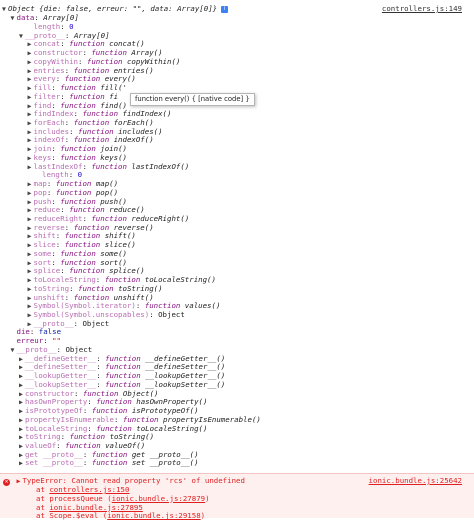 This screenshot has height=521, width=474. Describe the element at coordinates (153, 516) in the screenshot. I see `stack-frame-link: ionic.bundle.js:29158` at that location.